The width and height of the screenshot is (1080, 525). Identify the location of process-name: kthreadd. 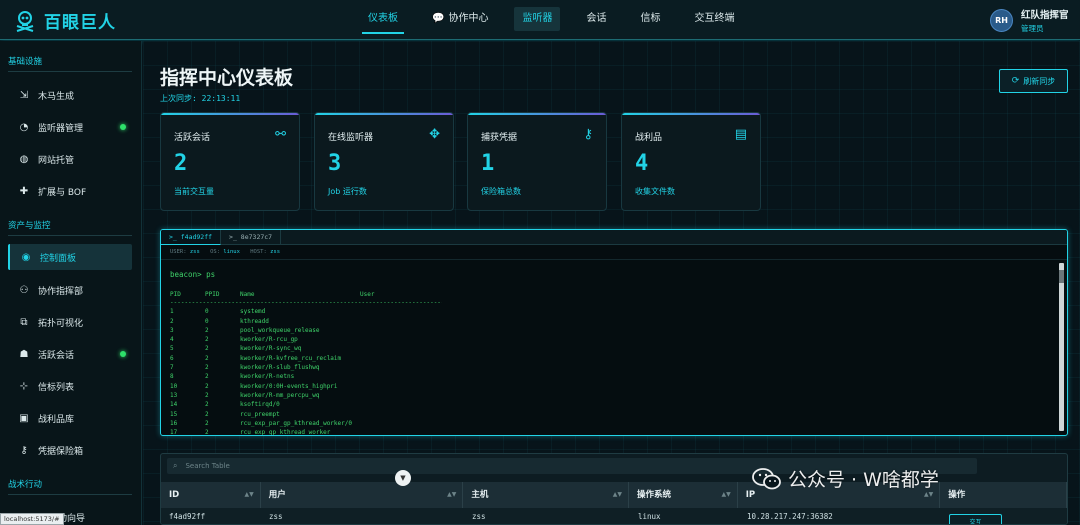
(254, 321).